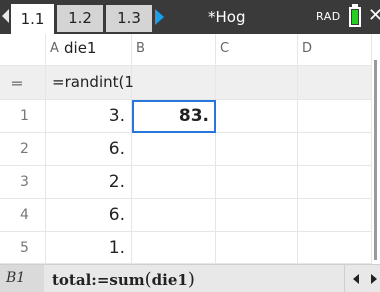 The image size is (380, 292). I want to click on cell-d1, so click(335, 116).